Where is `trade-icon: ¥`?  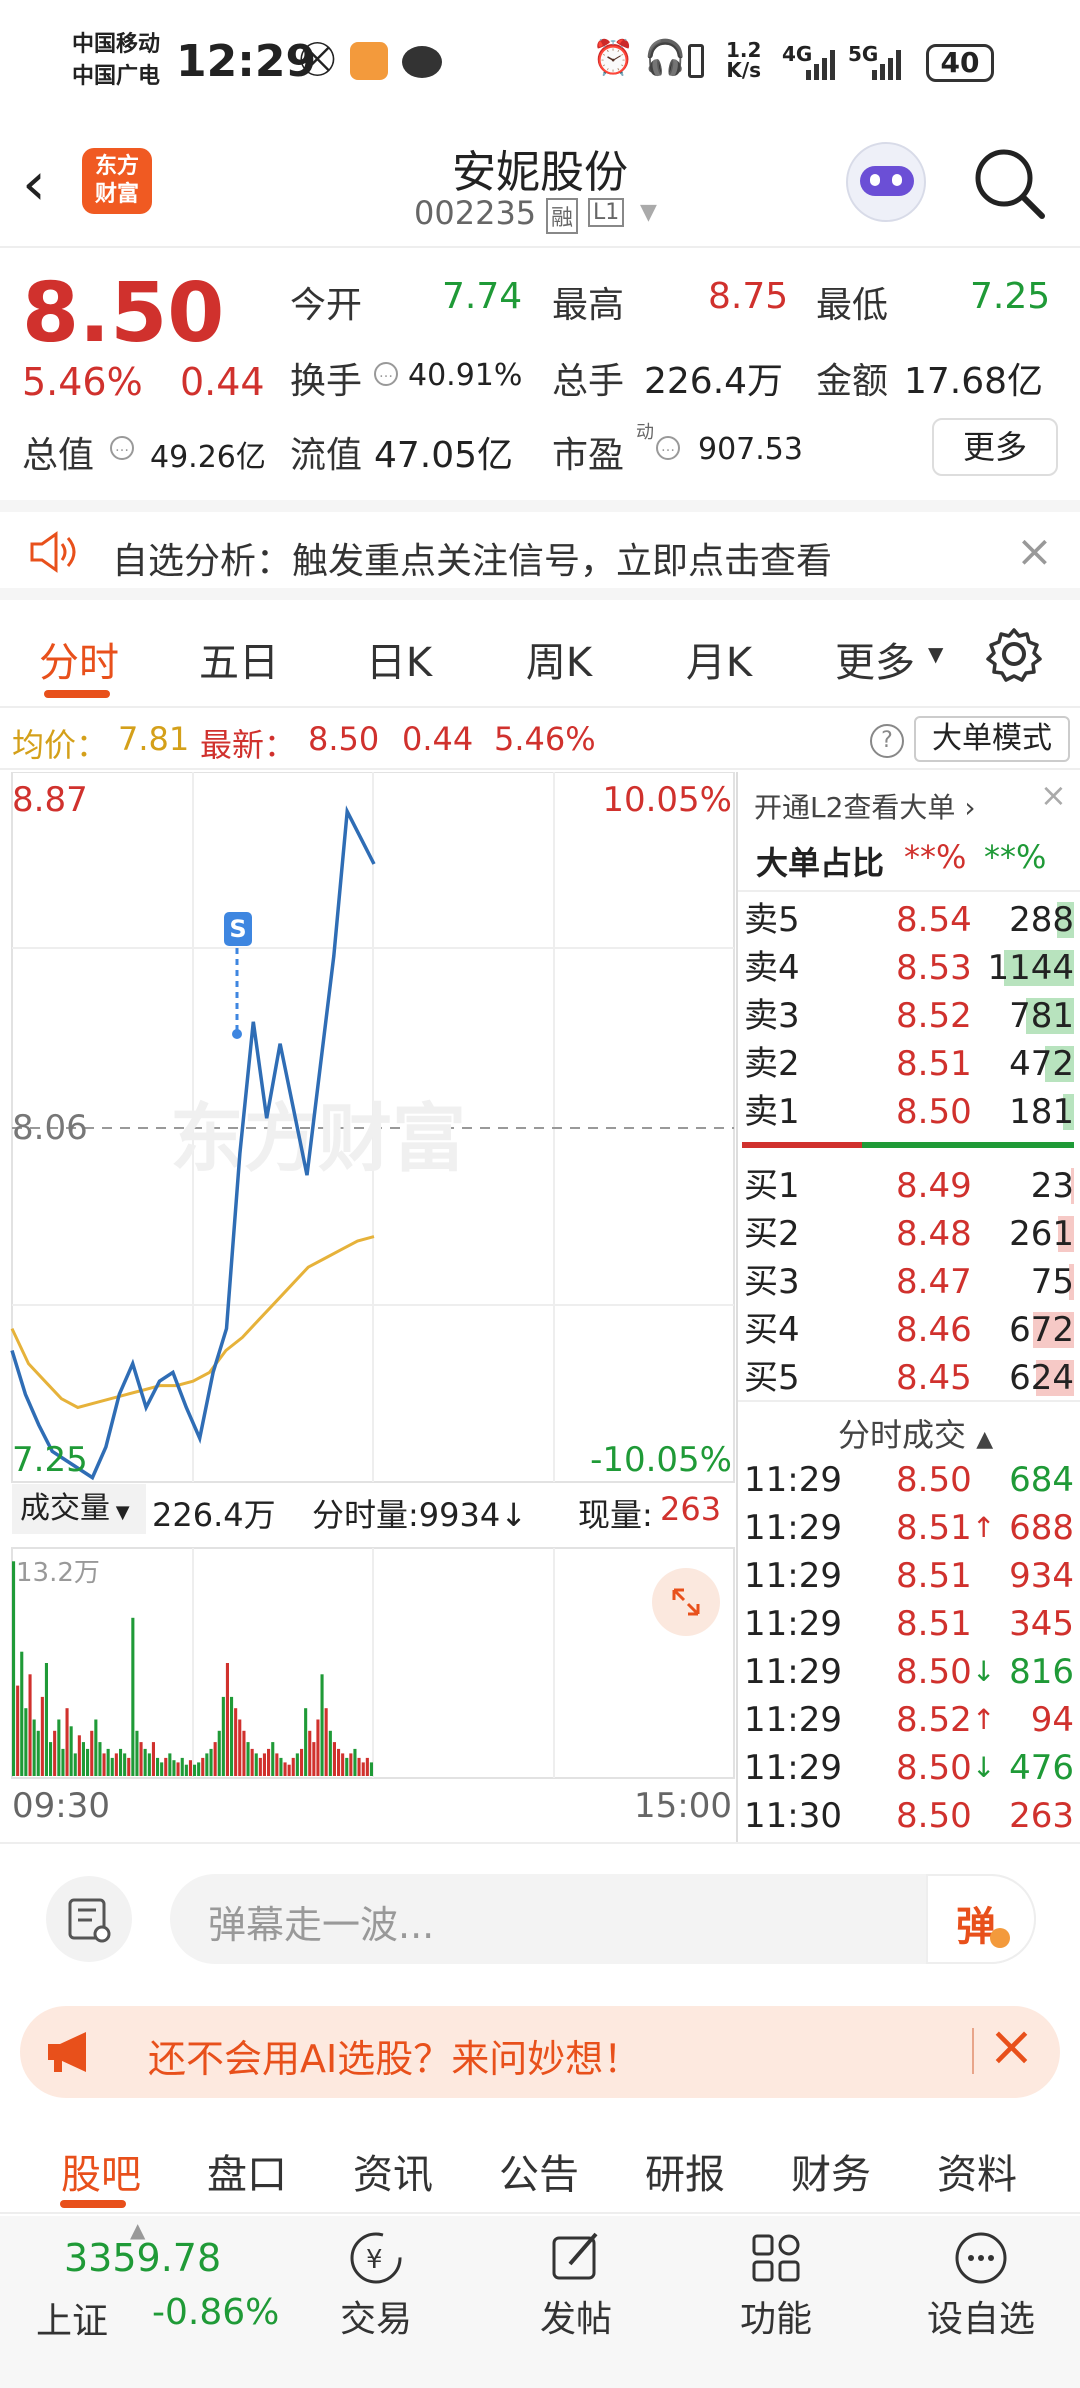 trade-icon: ¥ is located at coordinates (376, 2258).